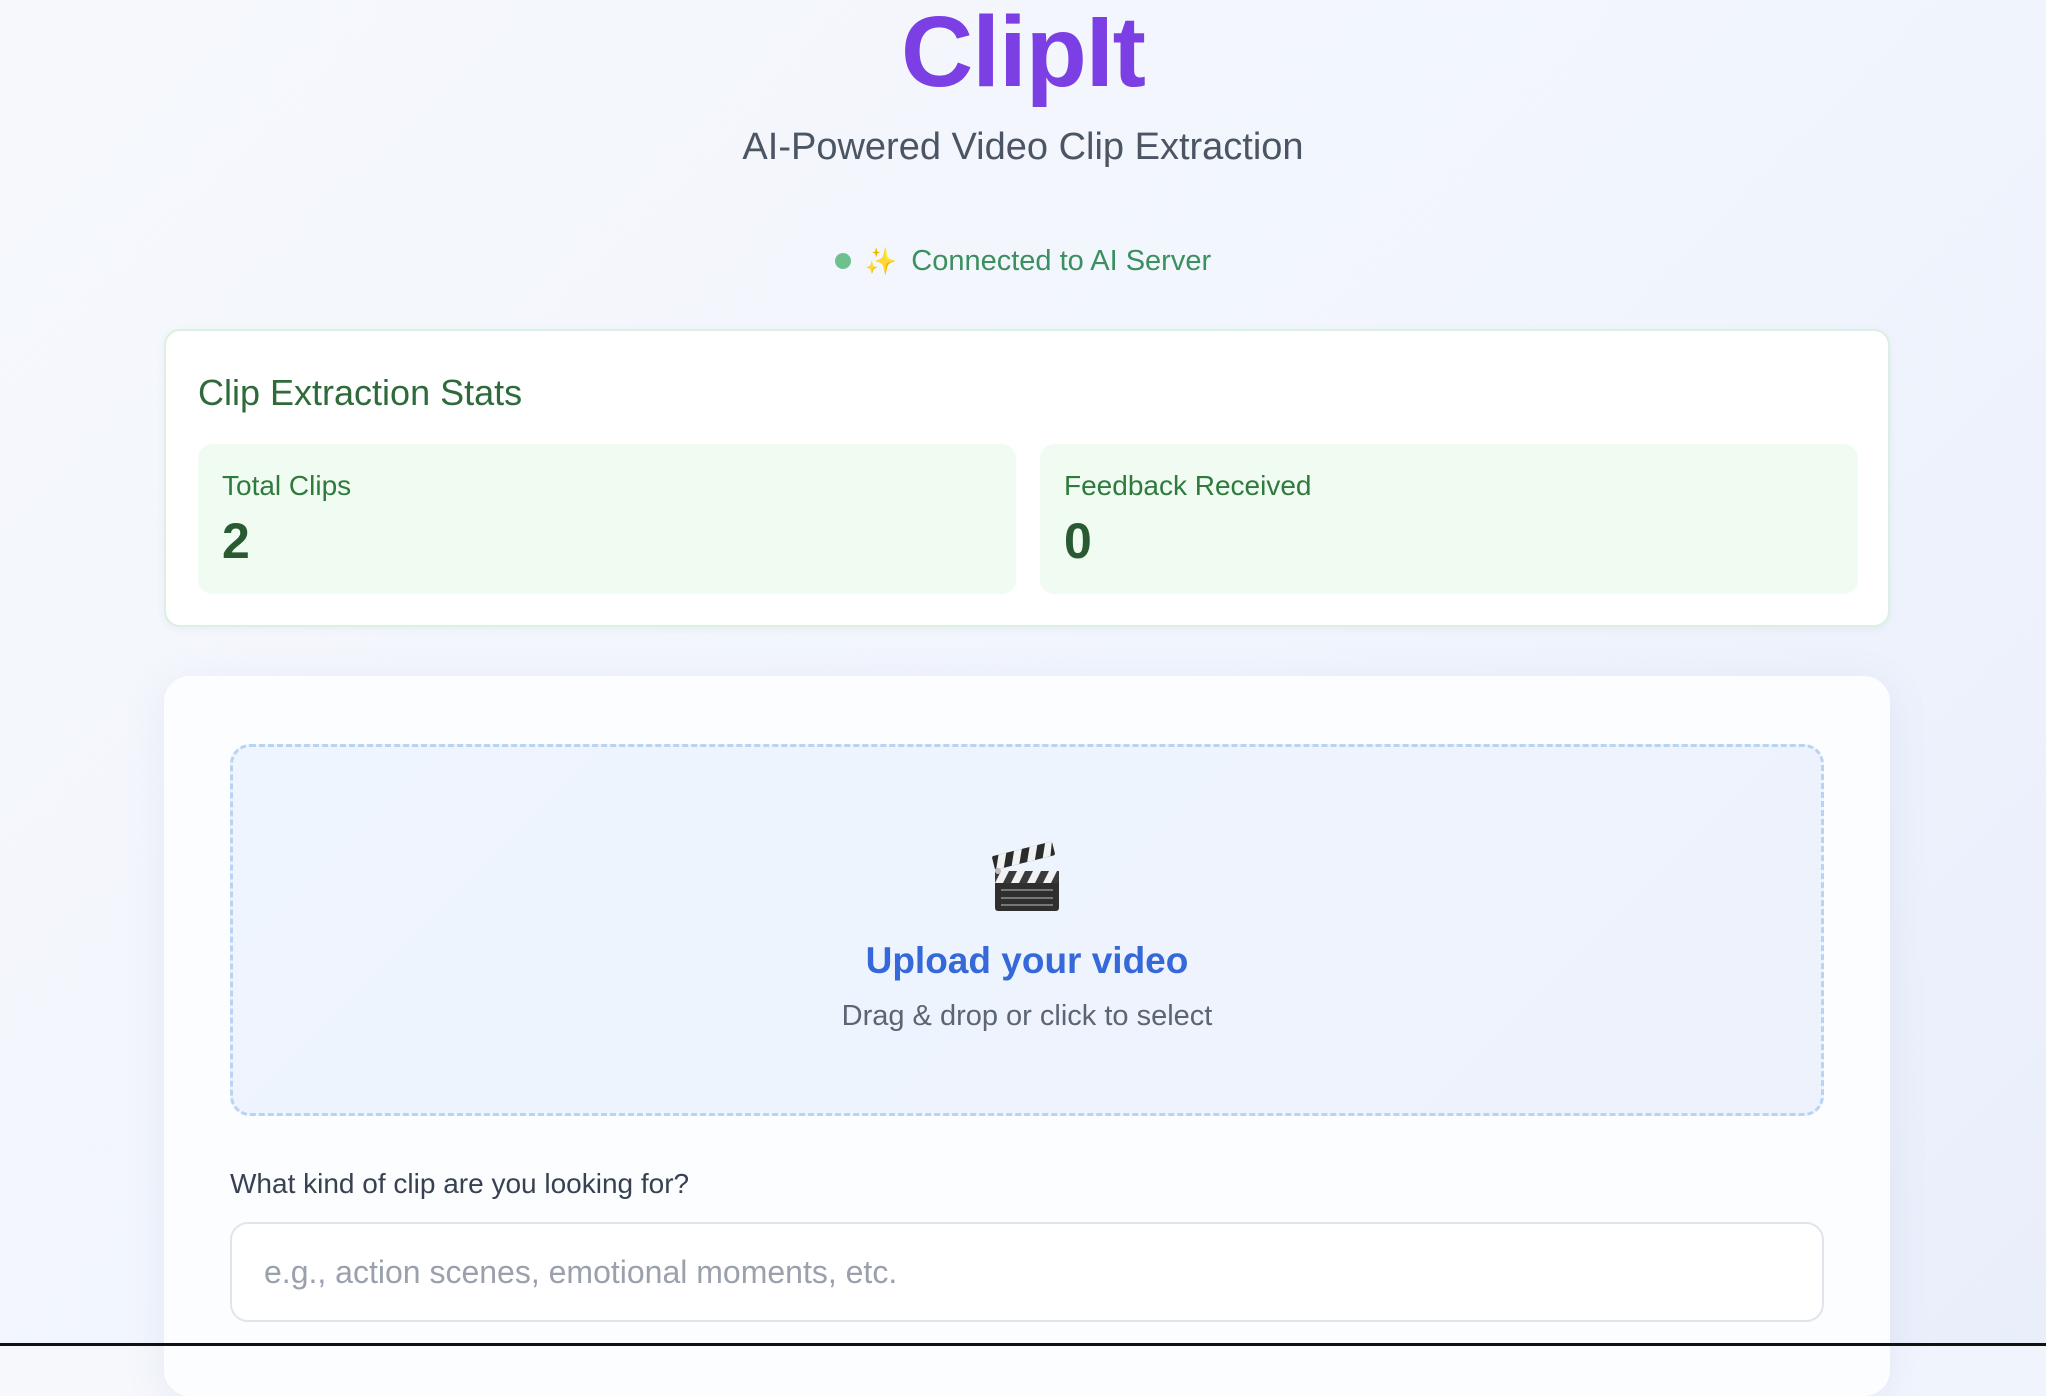  What do you see at coordinates (1027, 1016) in the screenshot?
I see `upload-subtitle: Drag & drop or click to select` at bounding box center [1027, 1016].